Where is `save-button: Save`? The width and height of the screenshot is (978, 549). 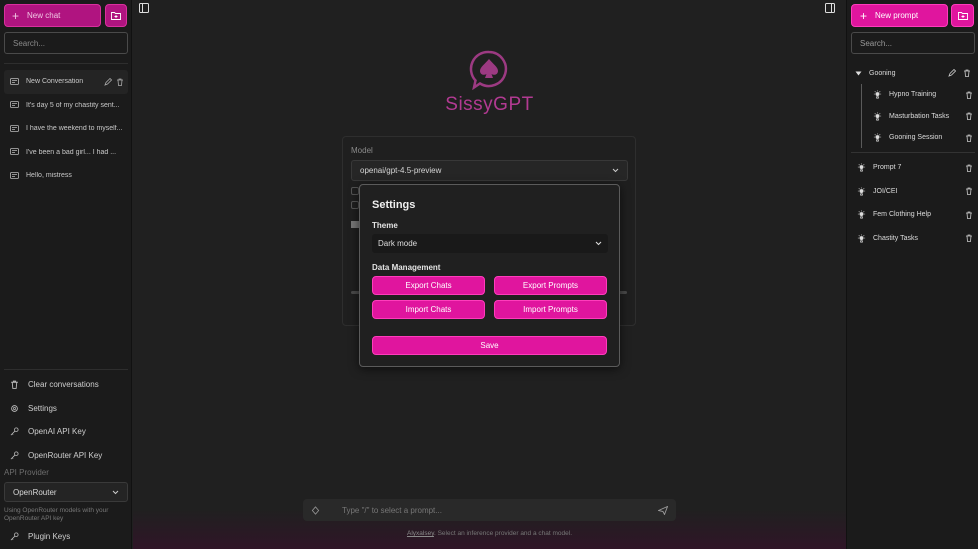 save-button: Save is located at coordinates (489, 345).